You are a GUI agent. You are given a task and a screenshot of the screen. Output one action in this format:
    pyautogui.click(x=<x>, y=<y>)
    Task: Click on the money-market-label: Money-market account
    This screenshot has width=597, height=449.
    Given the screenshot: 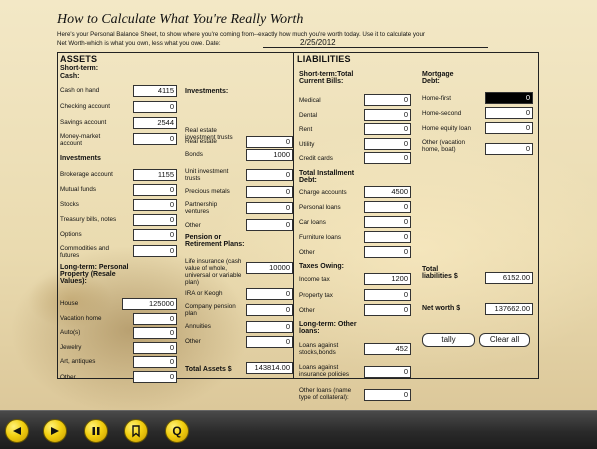 What is the action you would take?
    pyautogui.click(x=80, y=140)
    